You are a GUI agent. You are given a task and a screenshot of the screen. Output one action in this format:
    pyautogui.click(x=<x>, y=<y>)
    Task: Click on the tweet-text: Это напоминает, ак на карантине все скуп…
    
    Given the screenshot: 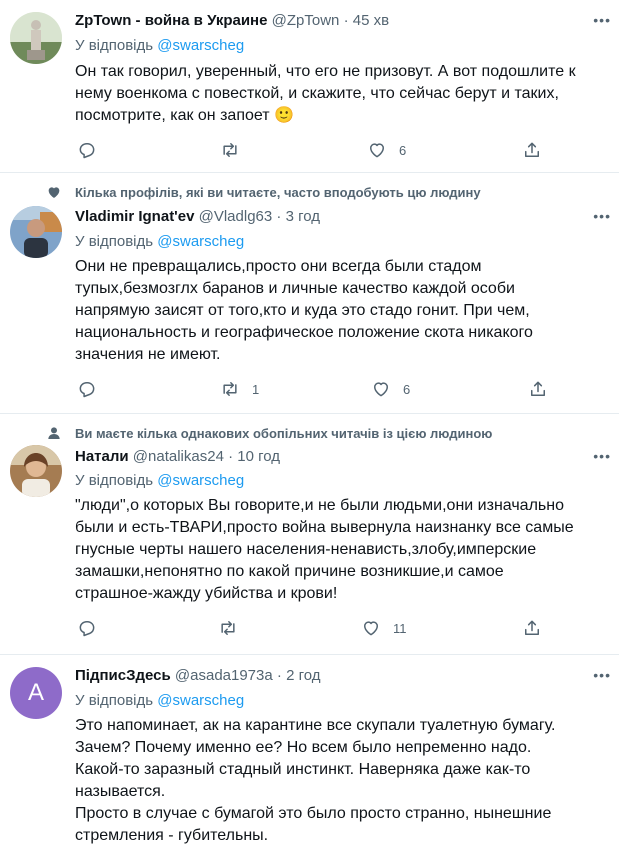 What is the action you would take?
    pyautogui.click(x=315, y=780)
    